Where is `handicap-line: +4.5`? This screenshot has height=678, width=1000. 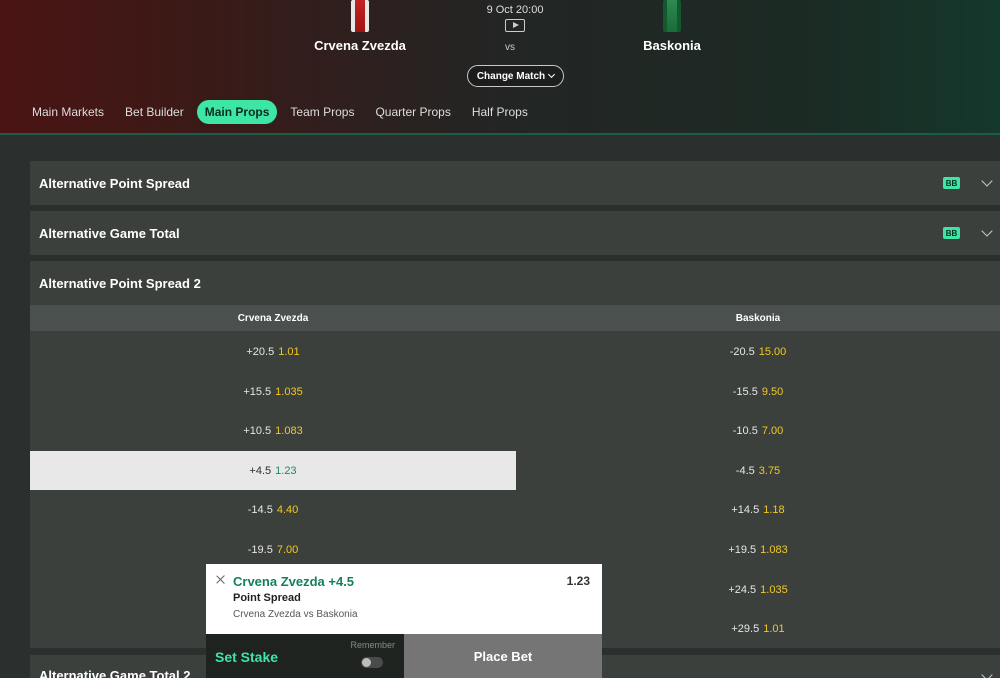
handicap-line: +4.5 is located at coordinates (260, 470).